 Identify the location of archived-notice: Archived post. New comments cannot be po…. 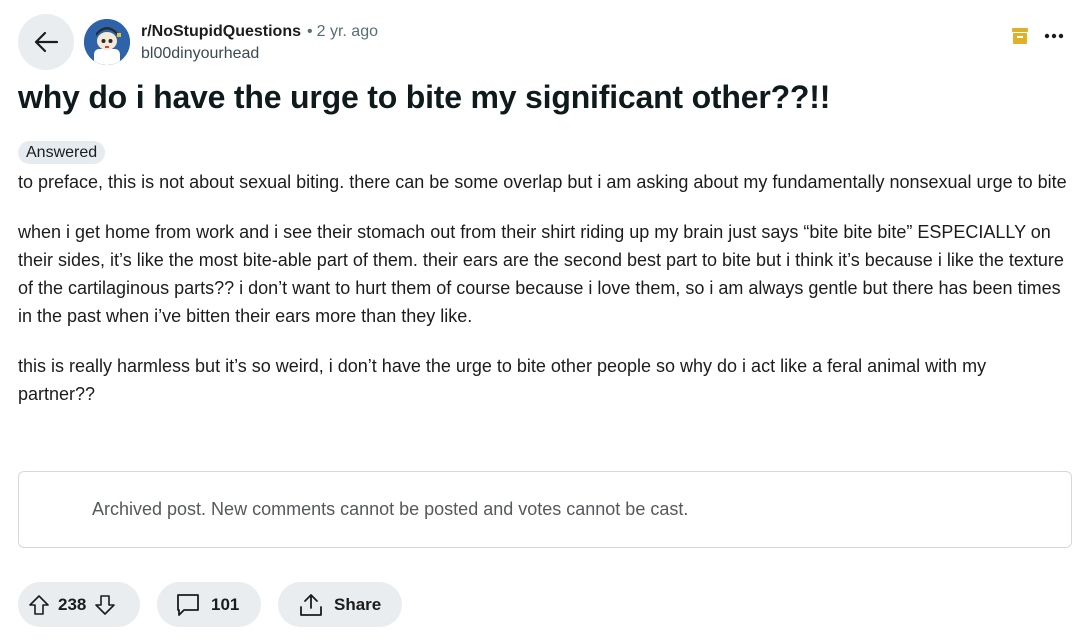
(545, 509).